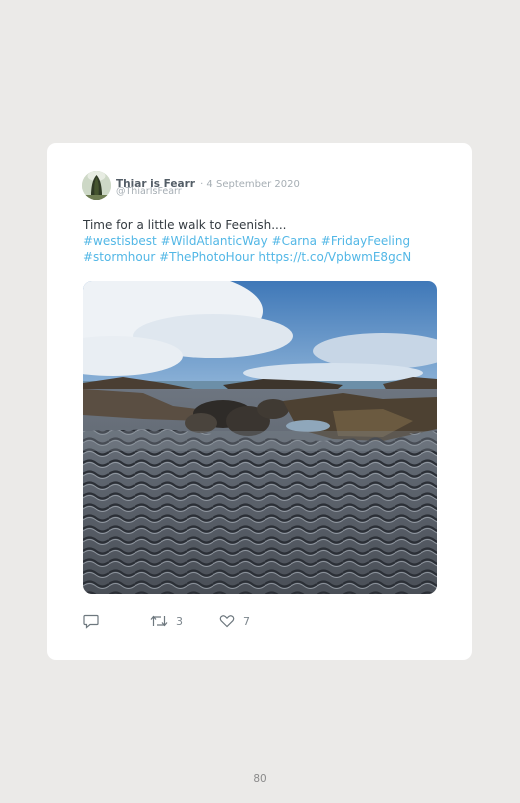 This screenshot has width=520, height=803. I want to click on reply-button, so click(95, 621).